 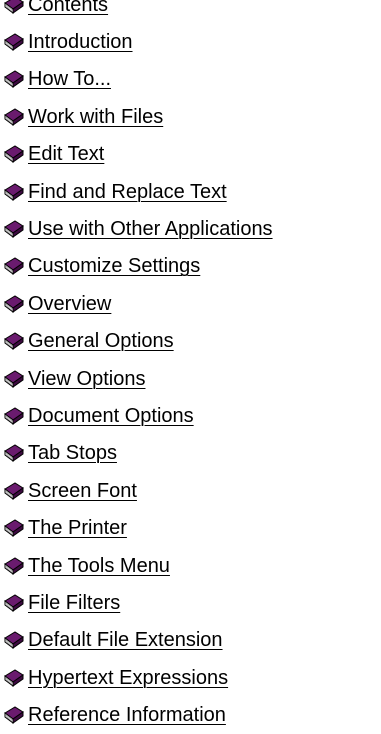 What do you see at coordinates (136, 303) in the screenshot?
I see `topic-item: Overview` at bounding box center [136, 303].